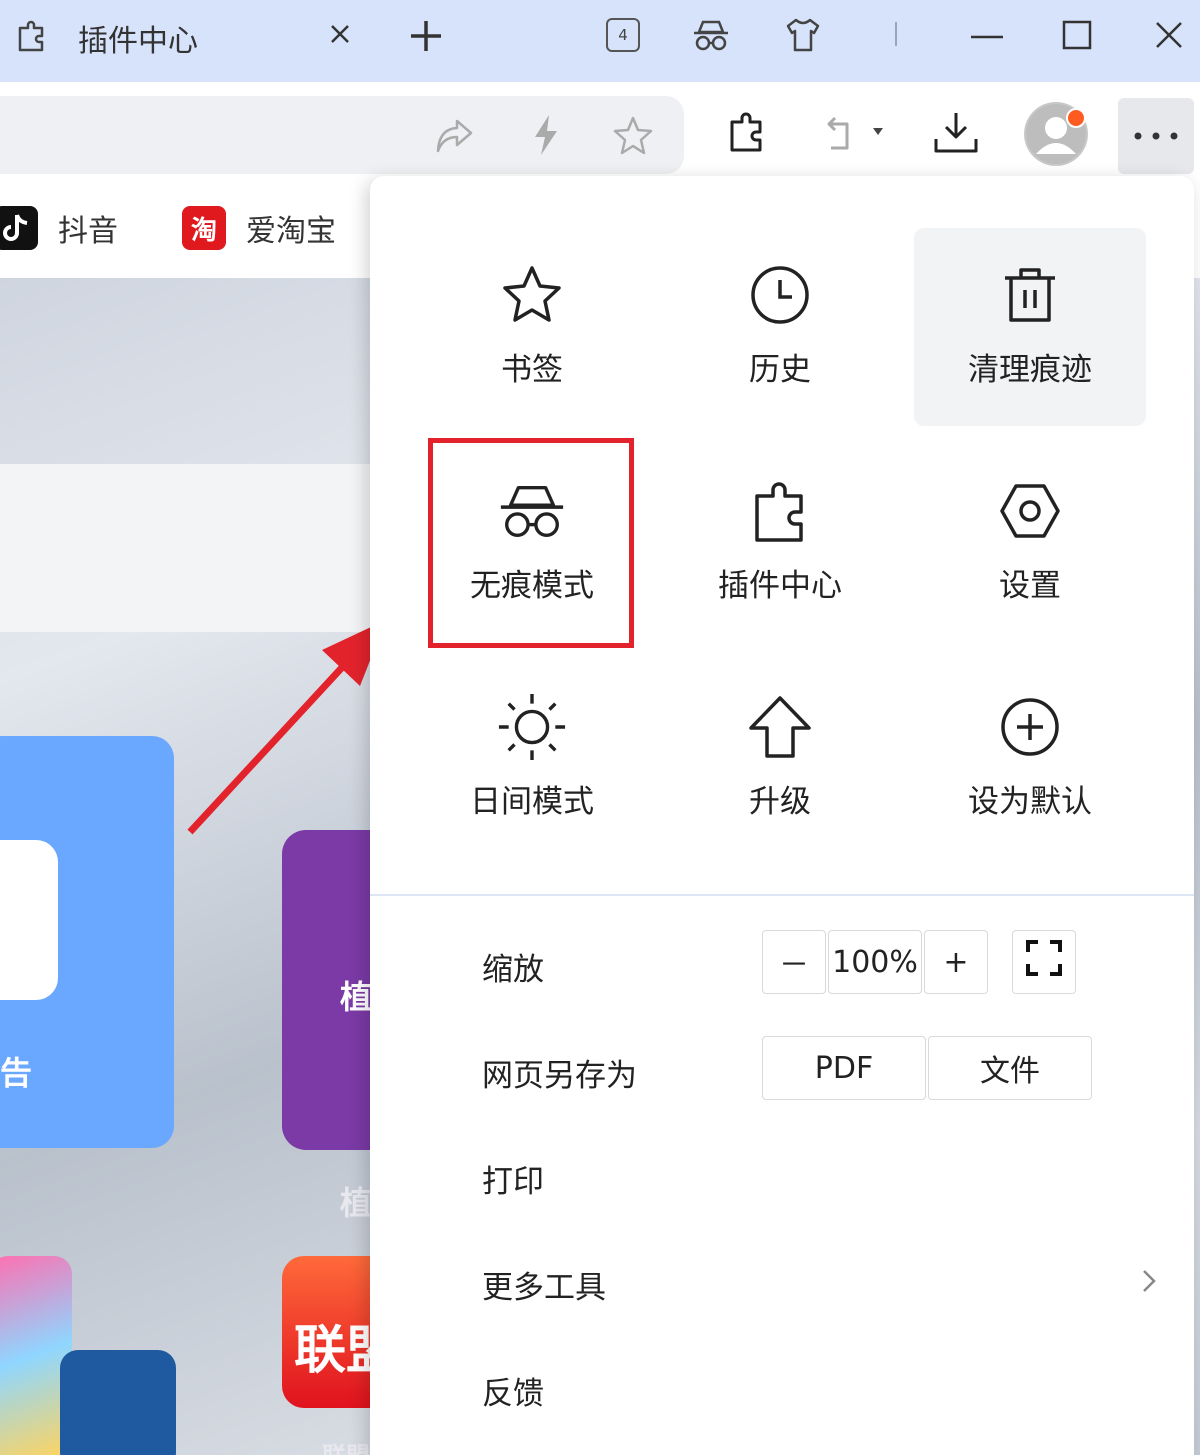  I want to click on sun-icon, so click(532, 727).